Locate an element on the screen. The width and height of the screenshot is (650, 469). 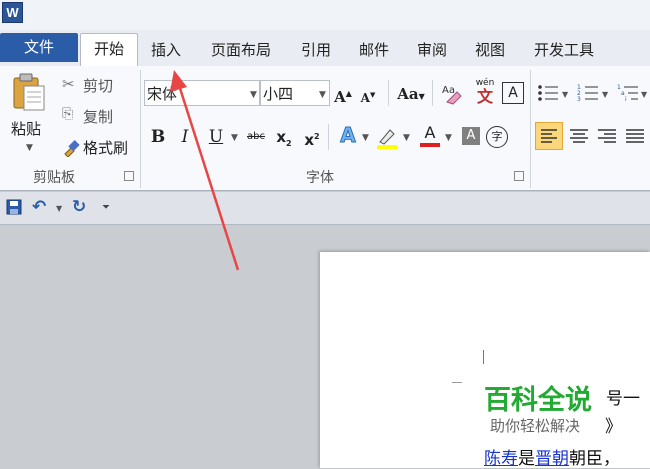
font-name-value: 宋体 is located at coordinates (162, 94).